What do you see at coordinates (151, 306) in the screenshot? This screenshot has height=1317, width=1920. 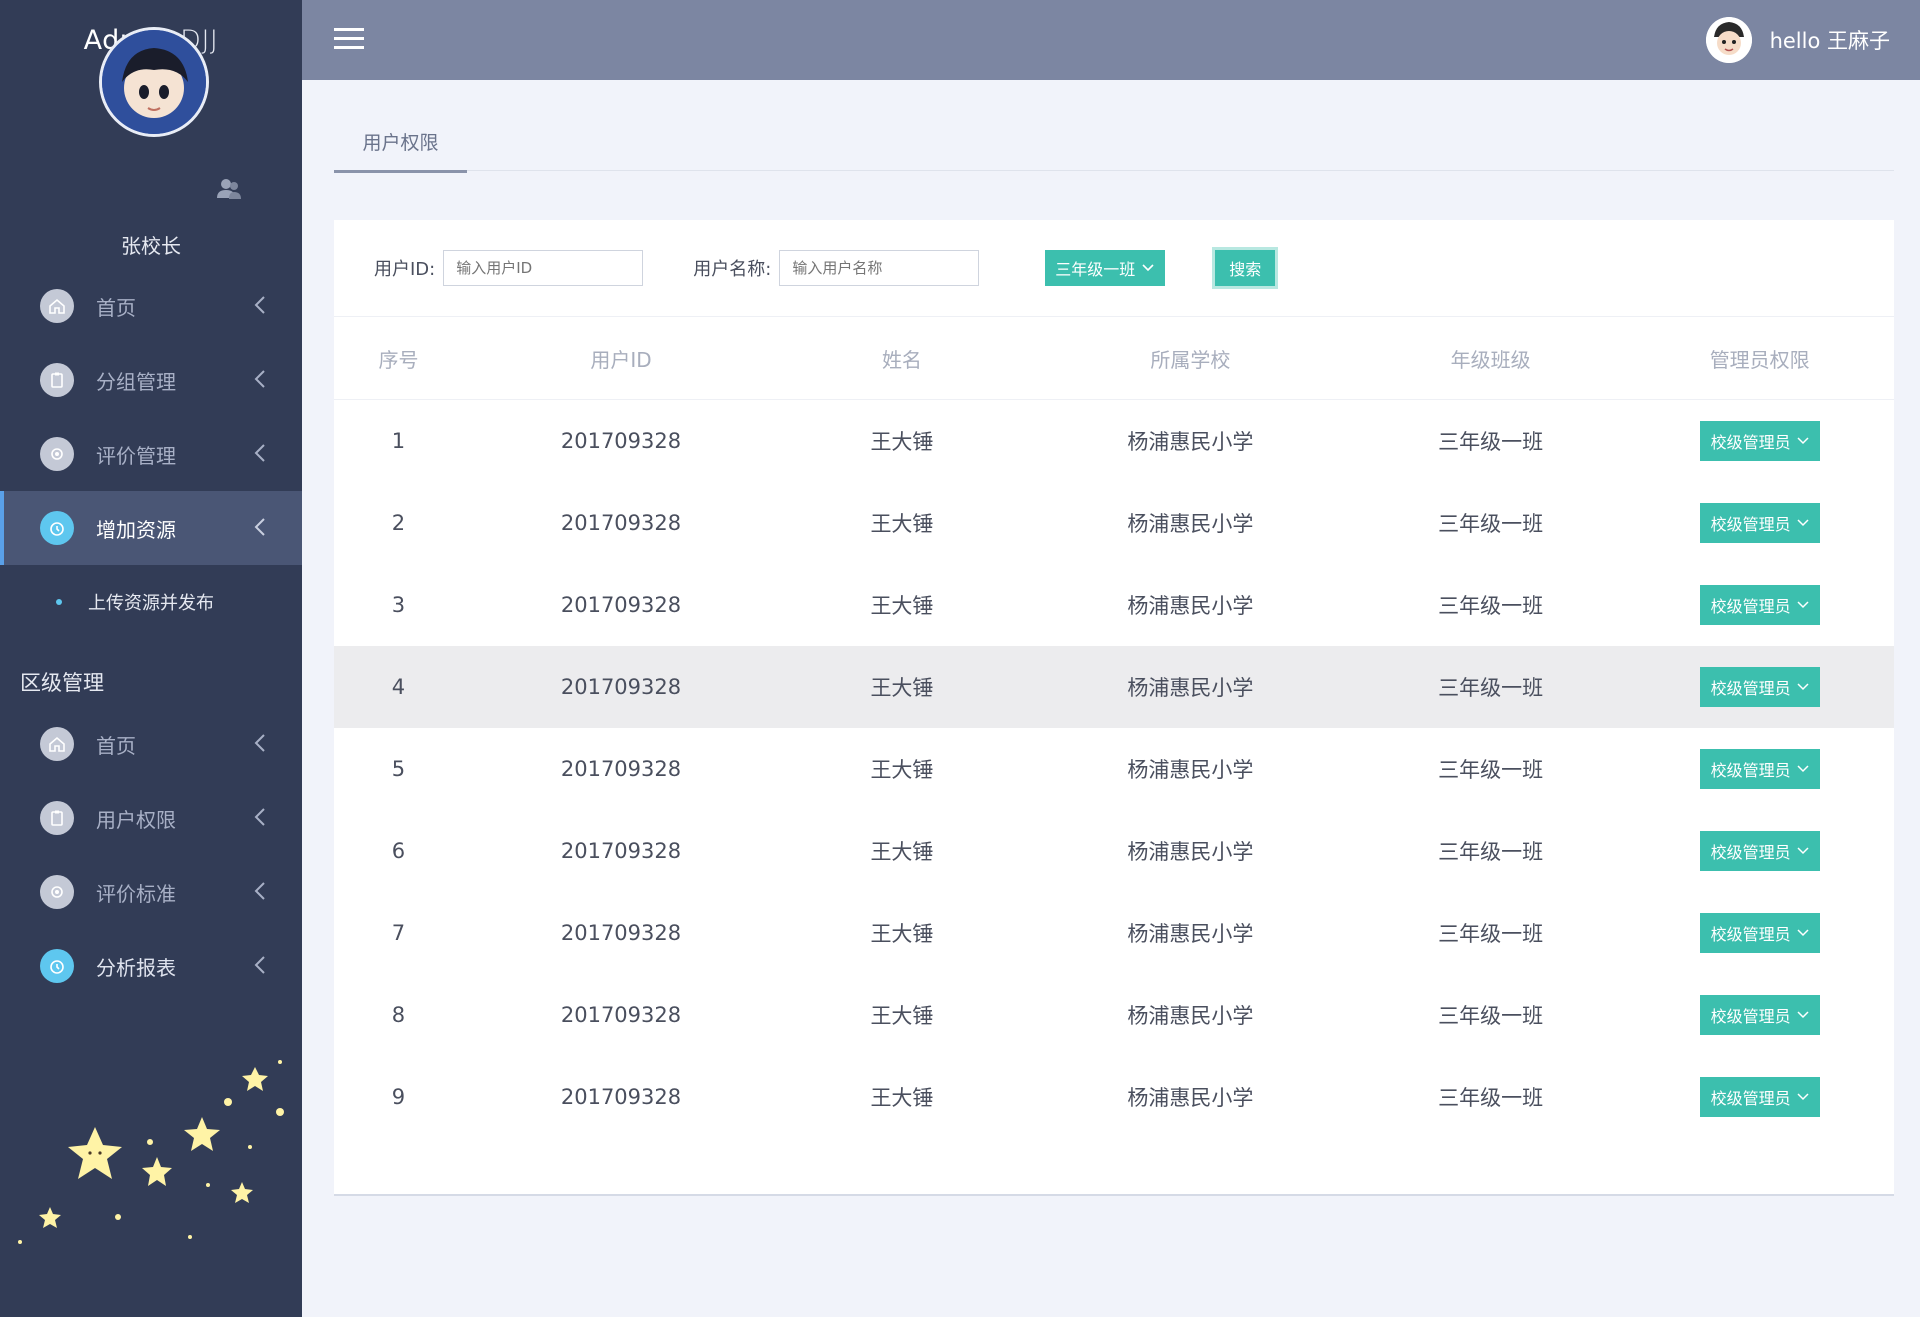 I see `sidebar-item-home: 首页` at bounding box center [151, 306].